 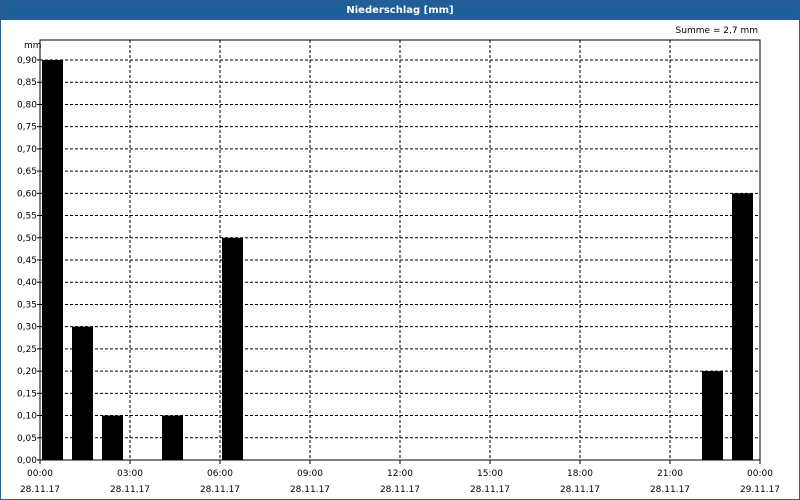 I want to click on y-tick-label: 0,40, so click(x=27, y=283).